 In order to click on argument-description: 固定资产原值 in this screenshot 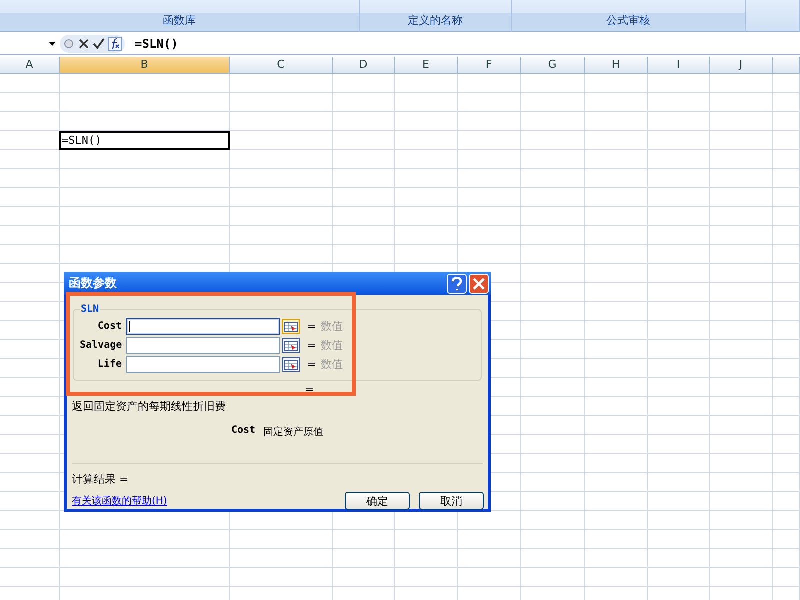, I will do `click(294, 432)`.